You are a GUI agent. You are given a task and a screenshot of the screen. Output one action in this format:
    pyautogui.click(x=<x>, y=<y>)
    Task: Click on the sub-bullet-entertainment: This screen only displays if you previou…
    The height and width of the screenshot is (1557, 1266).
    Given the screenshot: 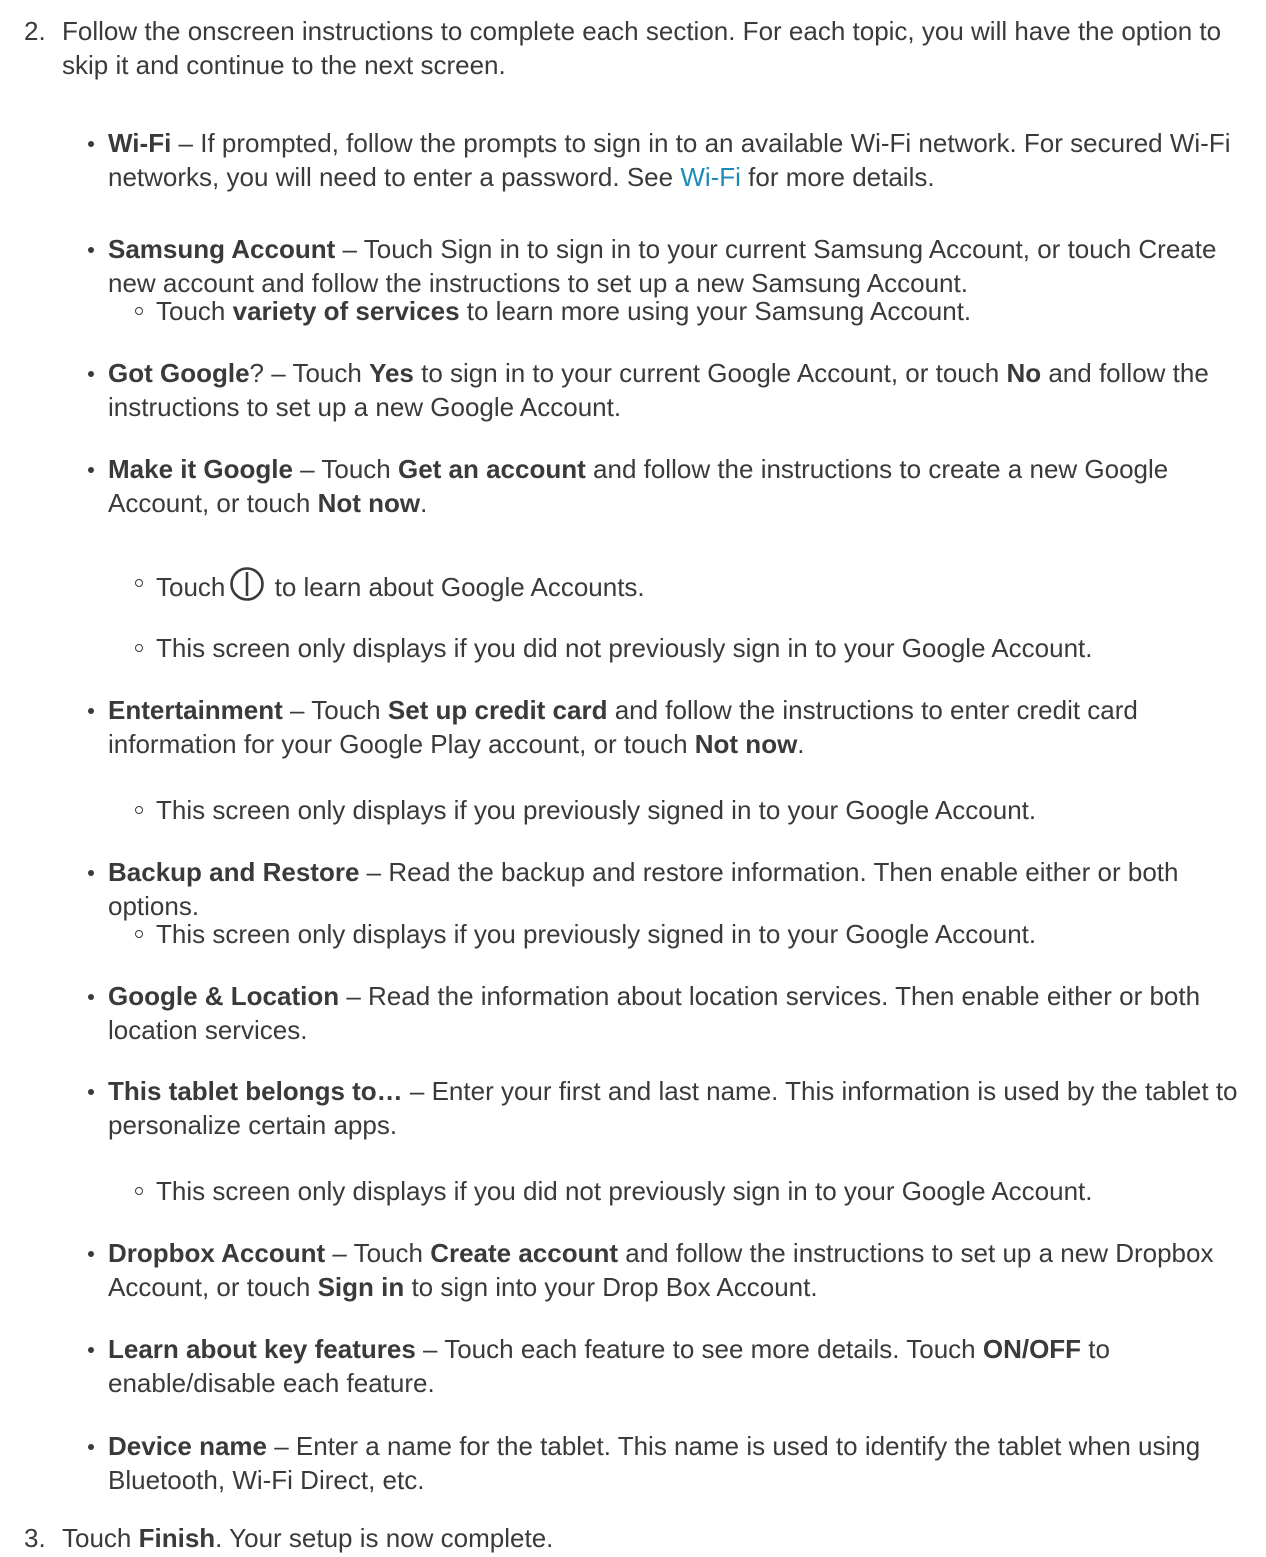 What is the action you would take?
    pyautogui.click(x=690, y=810)
    